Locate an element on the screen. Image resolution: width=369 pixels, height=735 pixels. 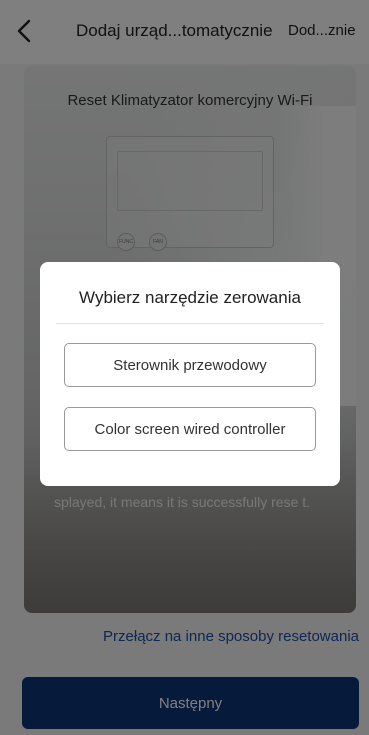
dialog-divider is located at coordinates (190, 323).